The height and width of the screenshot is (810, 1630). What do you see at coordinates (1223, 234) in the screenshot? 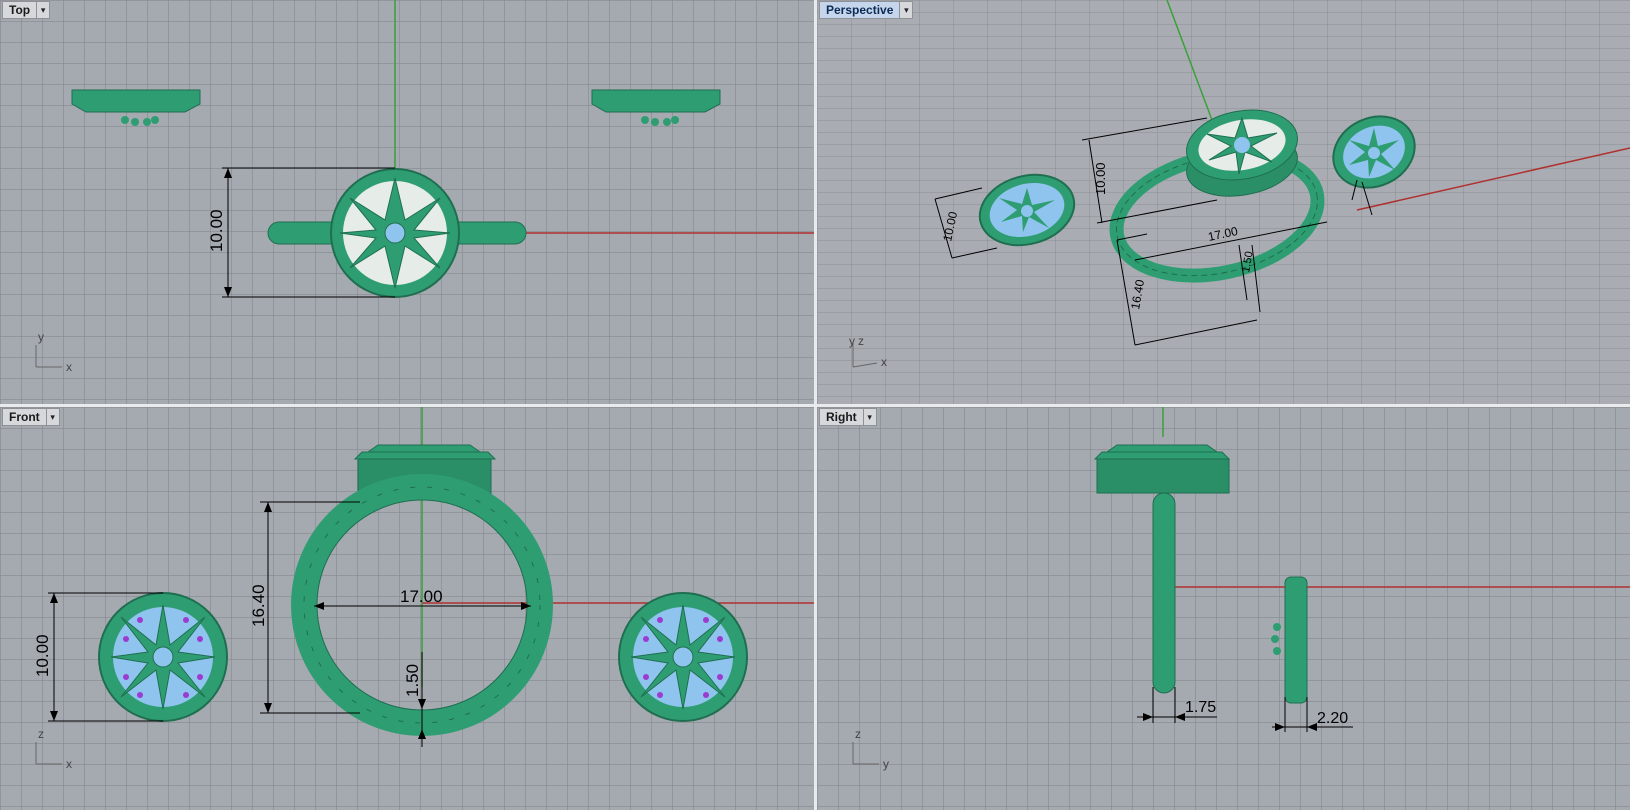
I see `dimension-perspective-c-label: 17.00` at bounding box center [1223, 234].